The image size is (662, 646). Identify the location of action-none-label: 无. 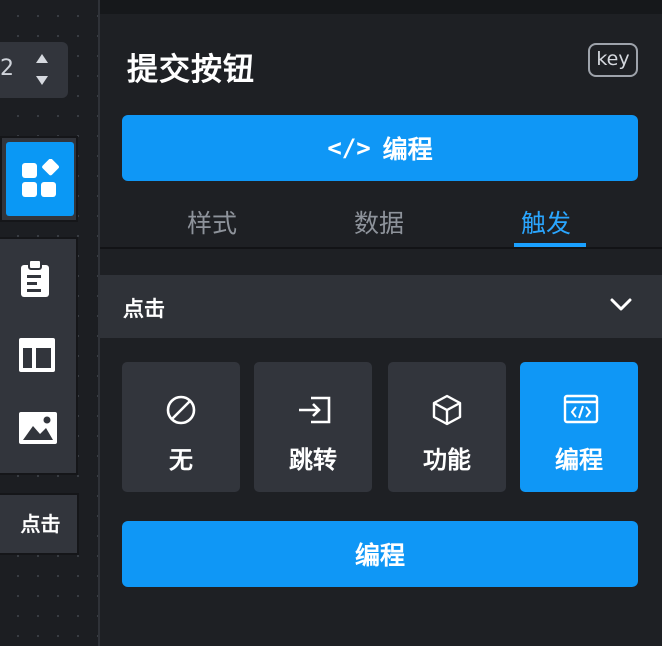
(181, 460).